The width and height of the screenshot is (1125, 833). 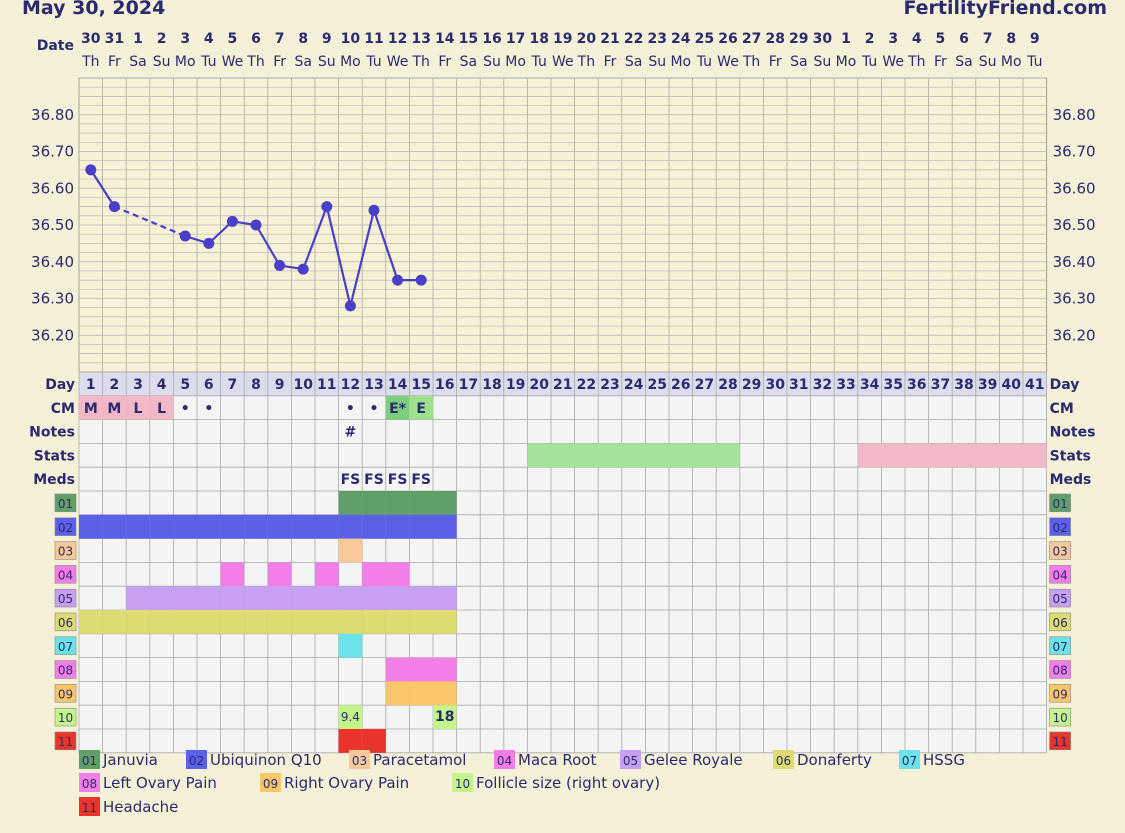 I want to click on weekday-tick: Su, so click(x=162, y=62).